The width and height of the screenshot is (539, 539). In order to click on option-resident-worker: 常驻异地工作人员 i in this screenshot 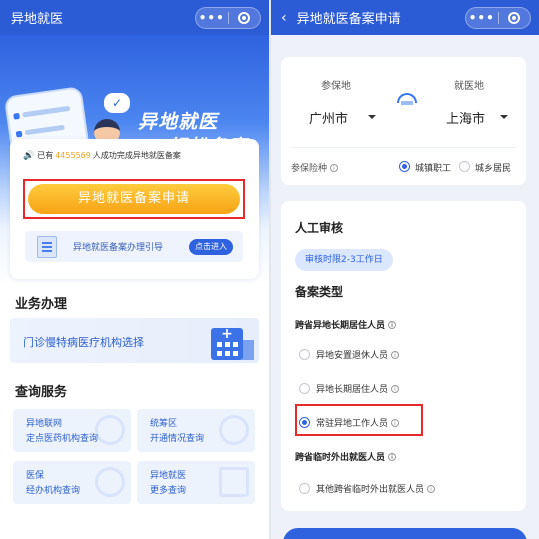, I will do `click(349, 422)`.